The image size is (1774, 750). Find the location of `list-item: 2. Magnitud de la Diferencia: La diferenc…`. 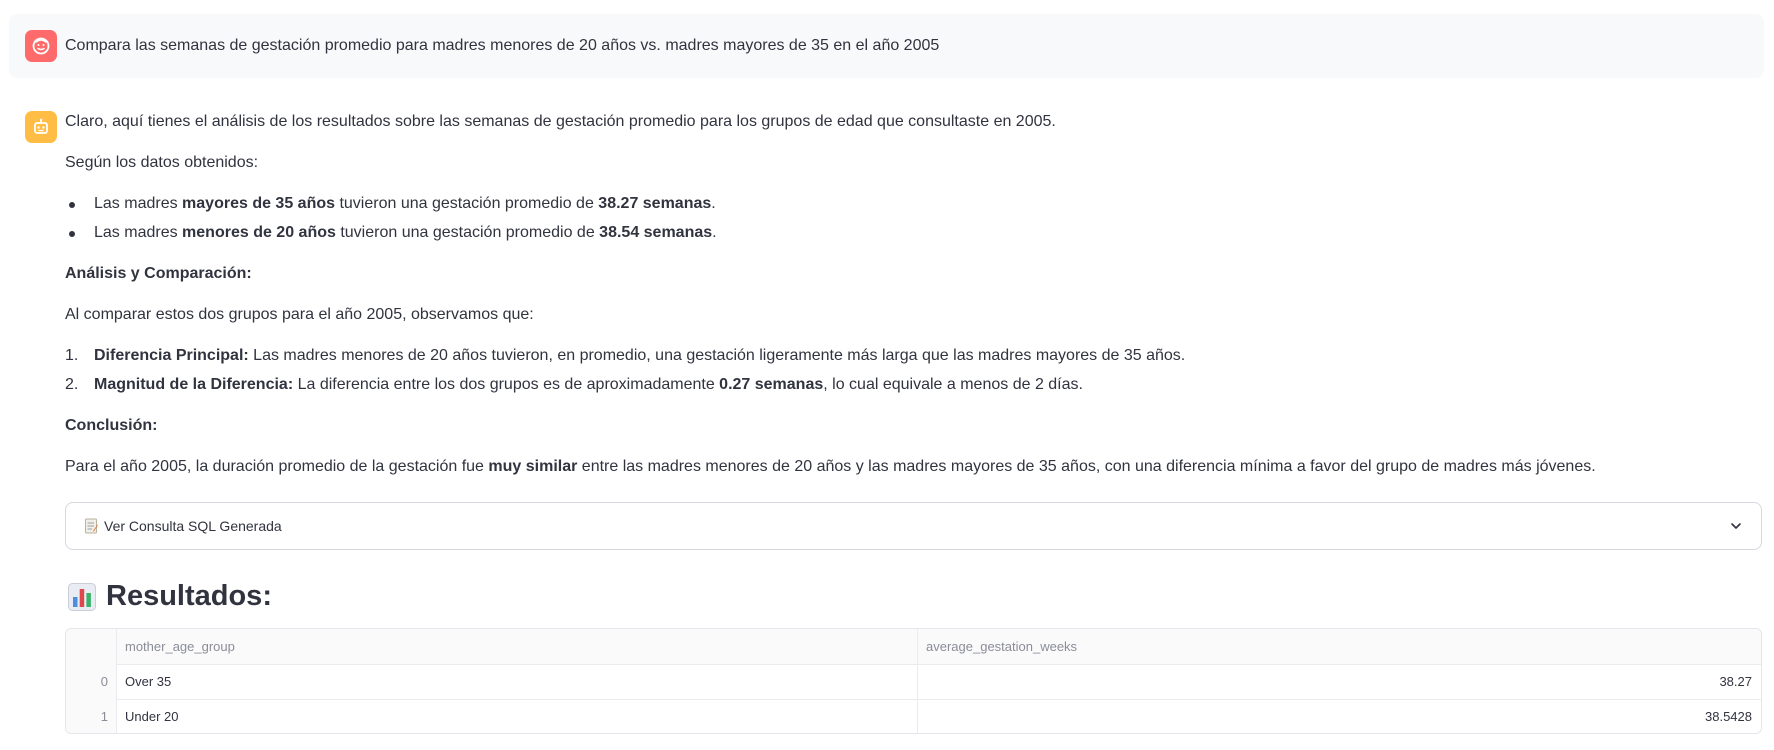

list-item: 2. Magnitud de la Diferencia: La diferenc… is located at coordinates (574, 384).